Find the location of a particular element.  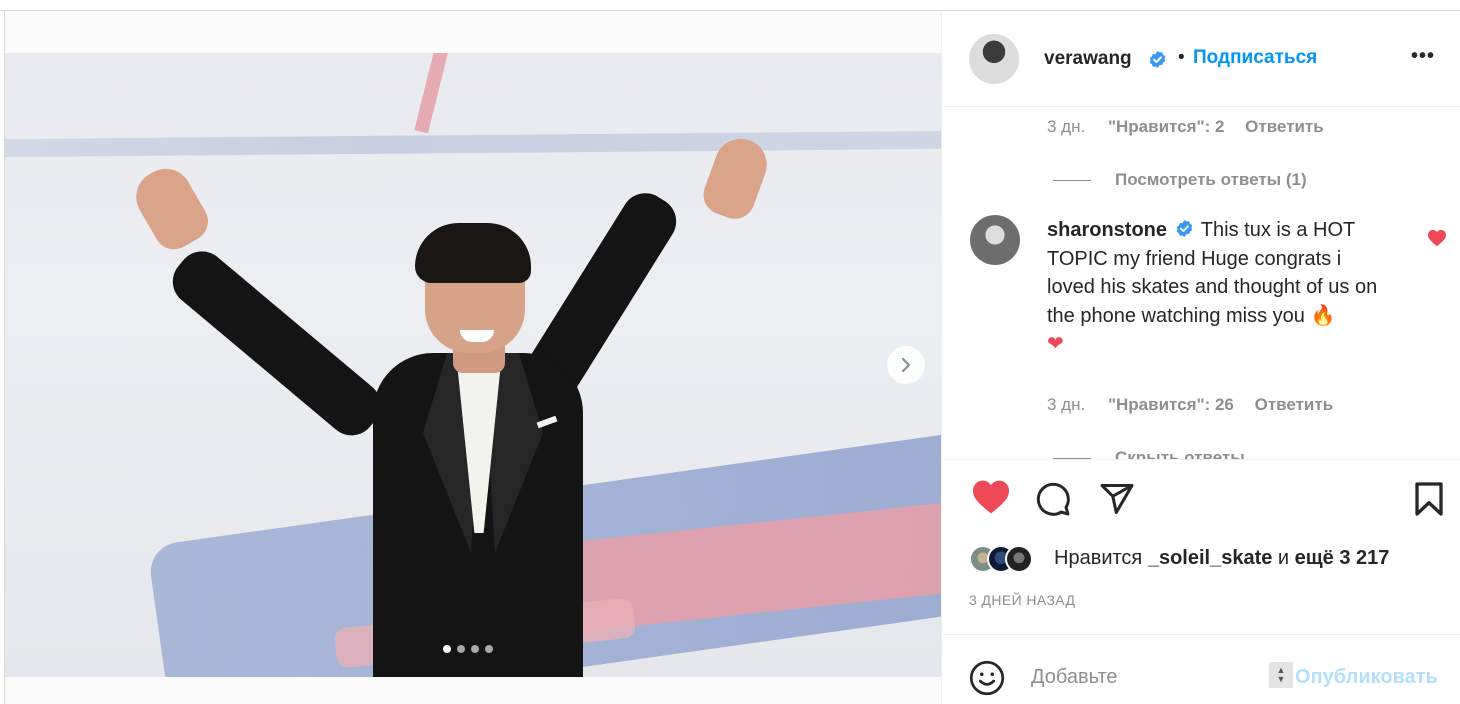

likers-avatars is located at coordinates (1001, 559).